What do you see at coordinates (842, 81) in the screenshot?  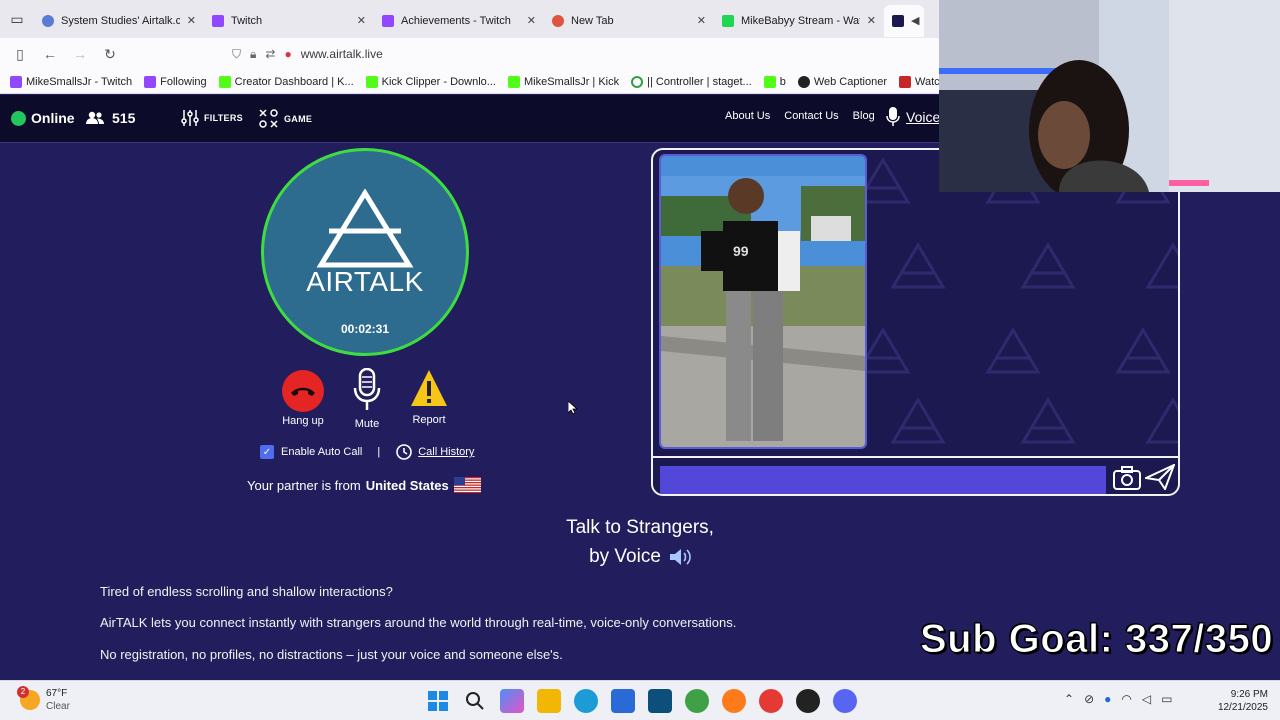 I see `bookmark-item: Web Captioner` at bounding box center [842, 81].